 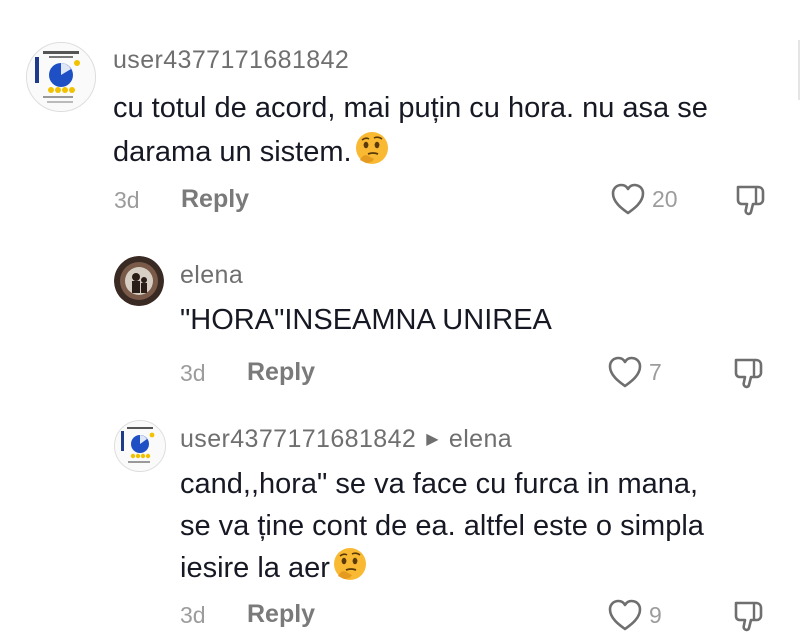 What do you see at coordinates (665, 198) in the screenshot?
I see `like-count: 20` at bounding box center [665, 198].